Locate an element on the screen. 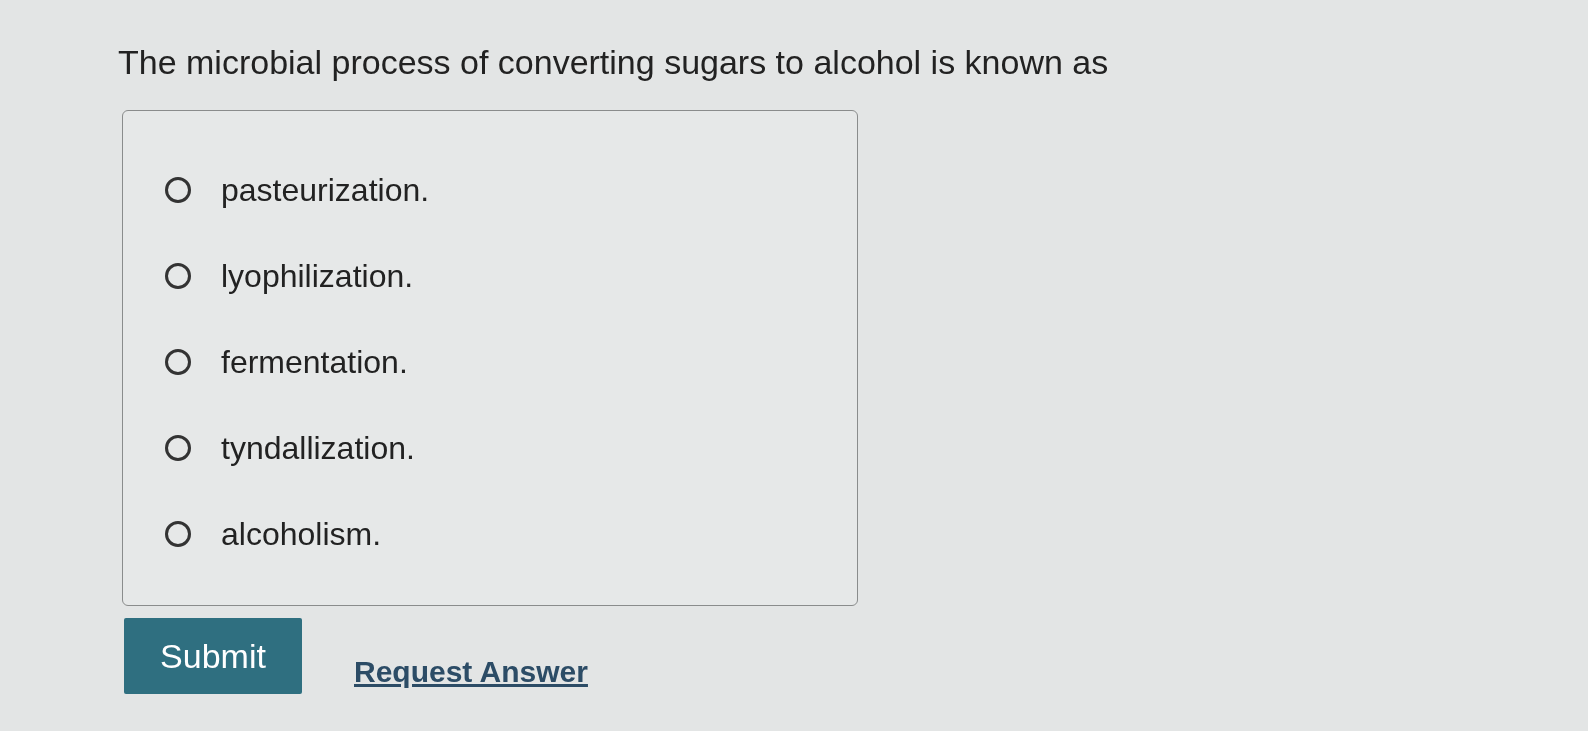 Image resolution: width=1588 pixels, height=731 pixels. option-label: pasteurization. is located at coordinates (325, 190).